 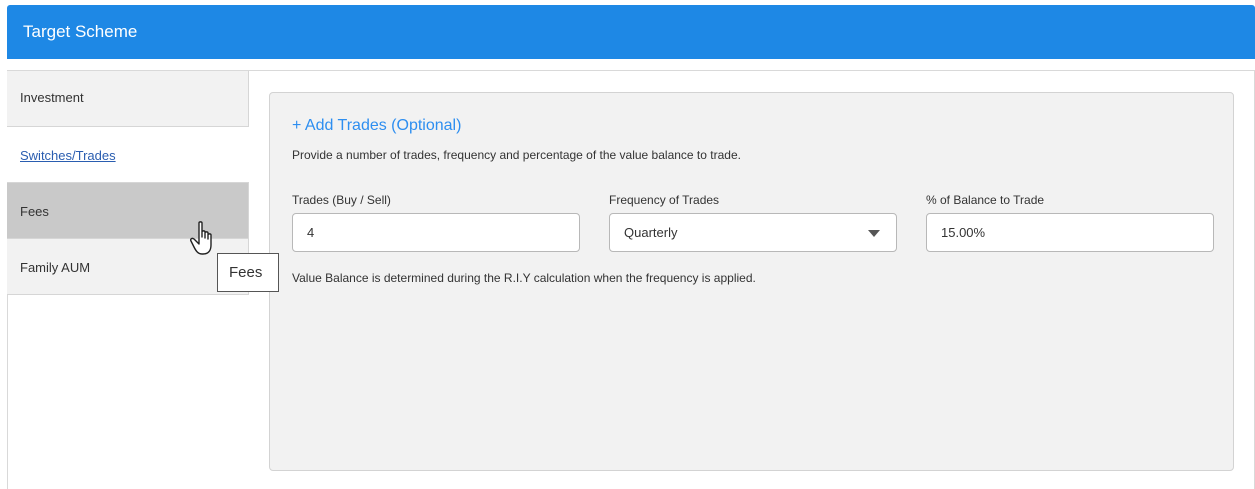 I want to click on sidebar-item-investment: Investment, so click(x=128, y=99).